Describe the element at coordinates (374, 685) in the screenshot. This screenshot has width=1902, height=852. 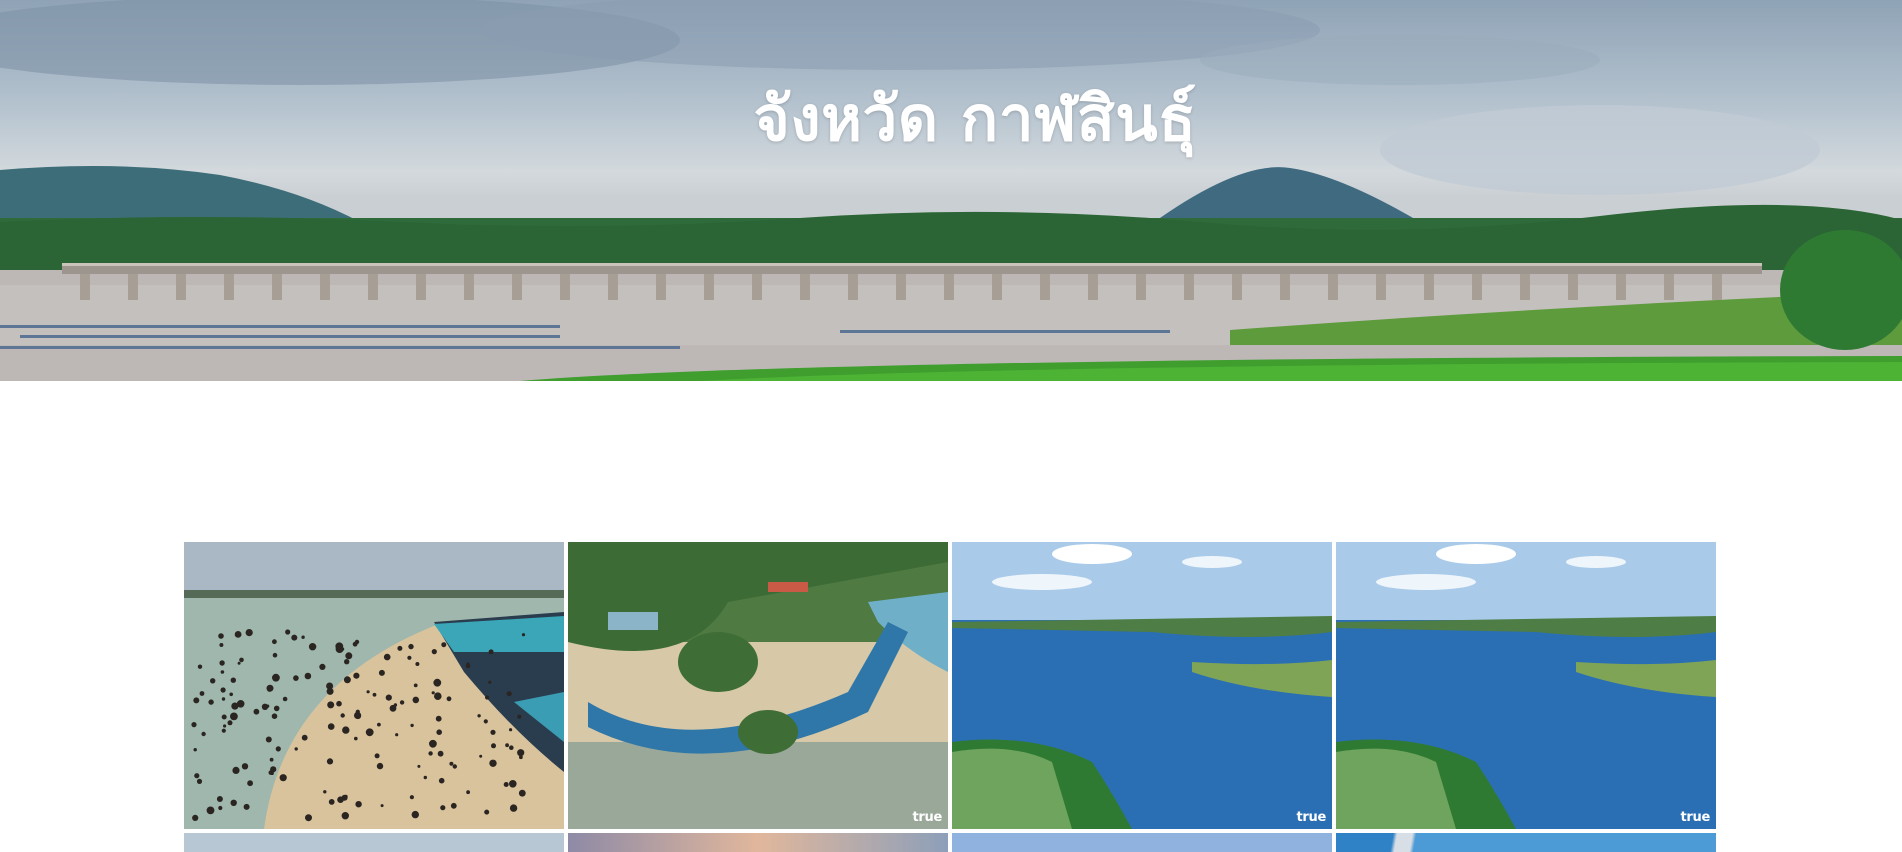
I see `gallery-photo-beach` at that location.